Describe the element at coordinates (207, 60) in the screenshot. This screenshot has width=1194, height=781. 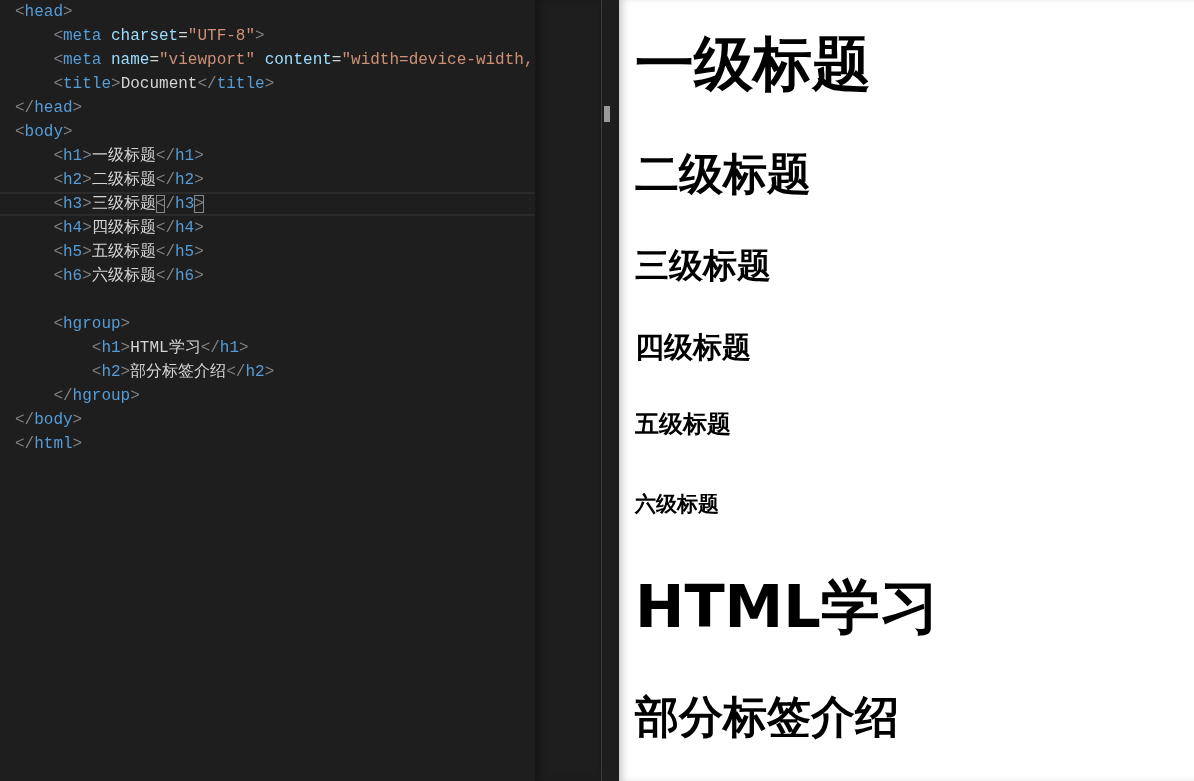
I see `attribute-value: "viewport"` at that location.